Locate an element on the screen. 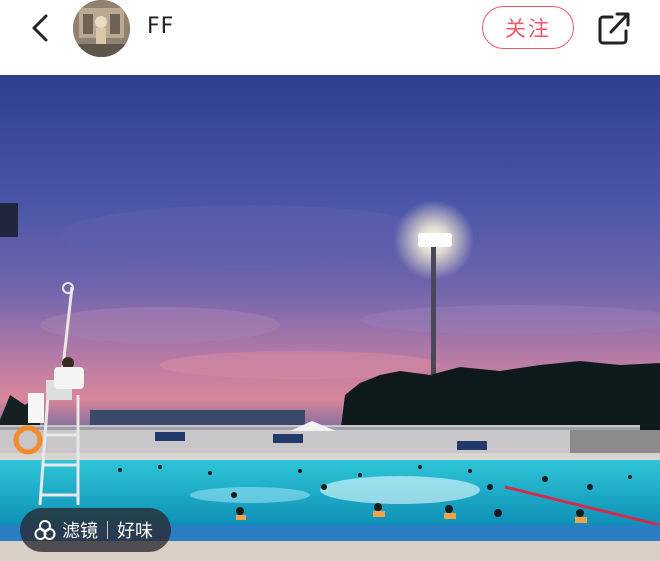  avatar-image is located at coordinates (101, 28).